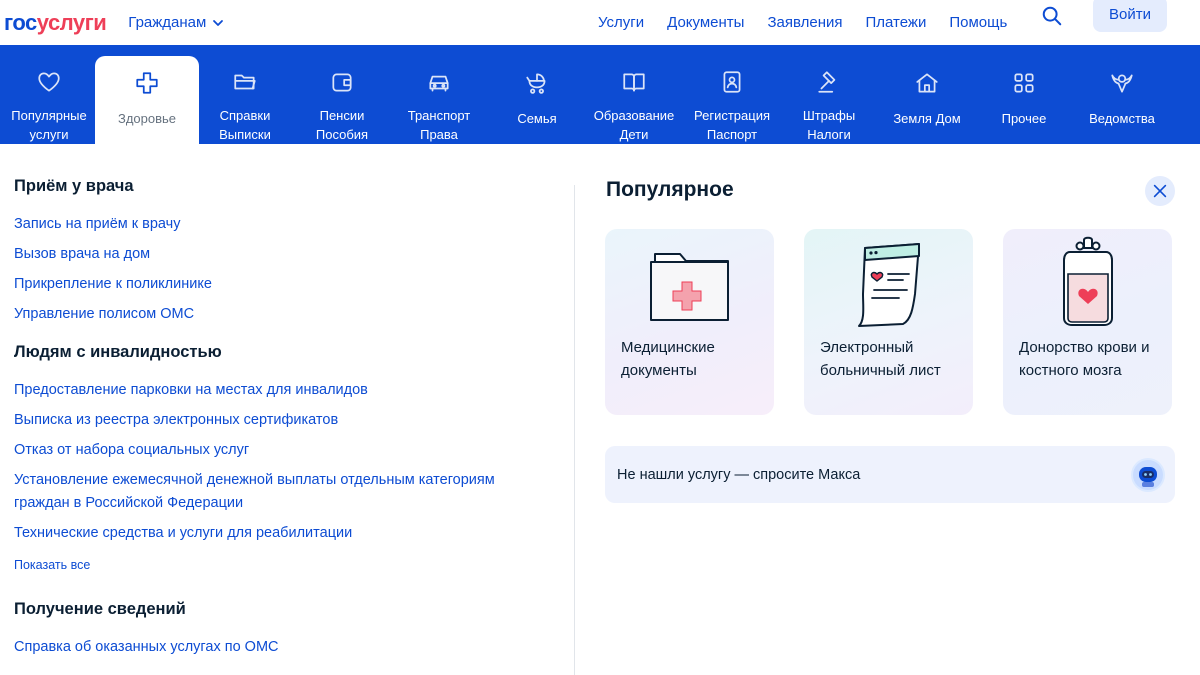  Describe the element at coordinates (147, 118) in the screenshot. I see `category-label: Здоровье` at that location.